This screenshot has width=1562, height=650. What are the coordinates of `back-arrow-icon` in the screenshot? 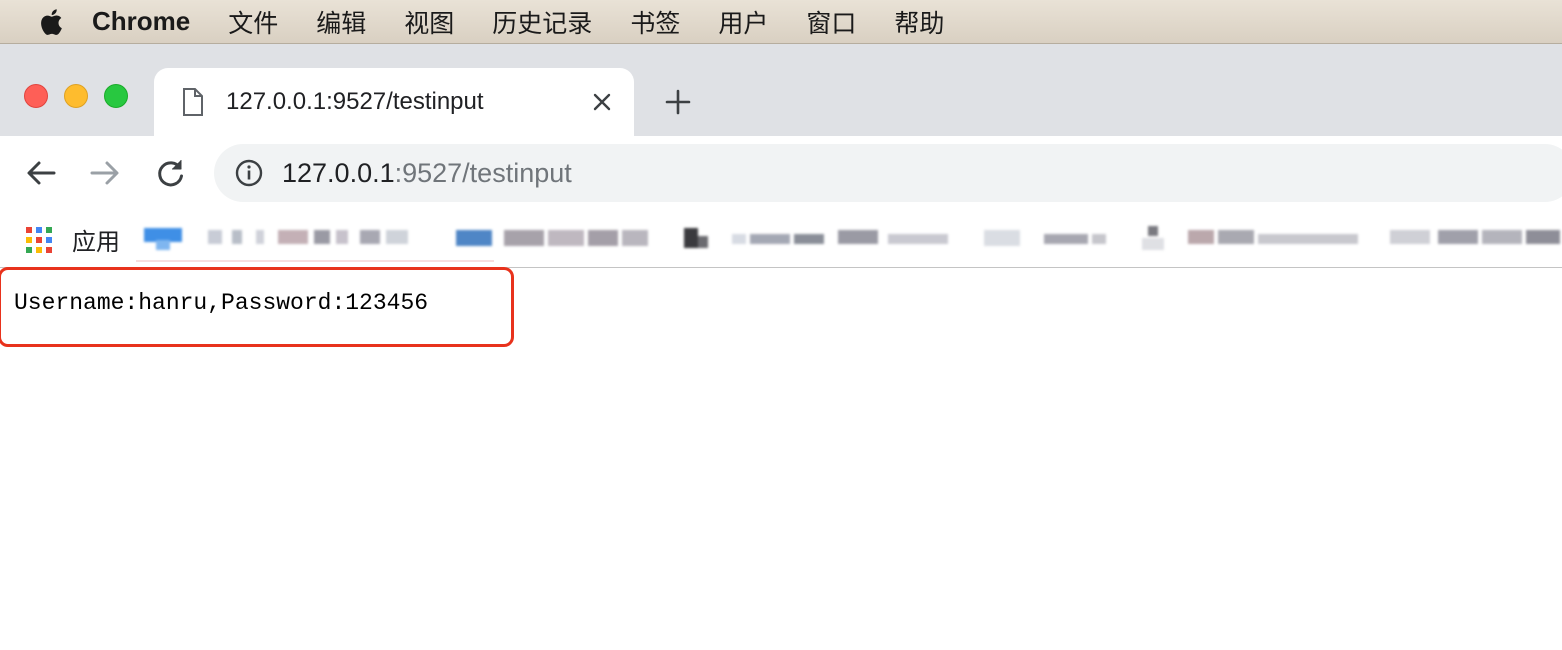 It's located at (41, 173).